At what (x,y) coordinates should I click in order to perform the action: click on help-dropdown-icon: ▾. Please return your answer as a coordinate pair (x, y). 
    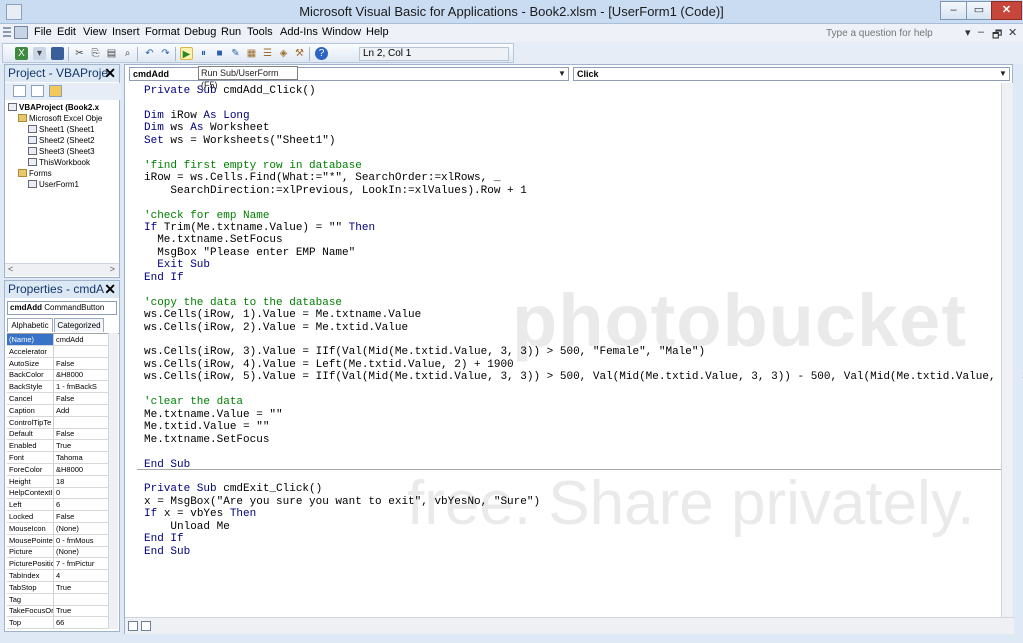
    Looking at the image, I should click on (968, 32).